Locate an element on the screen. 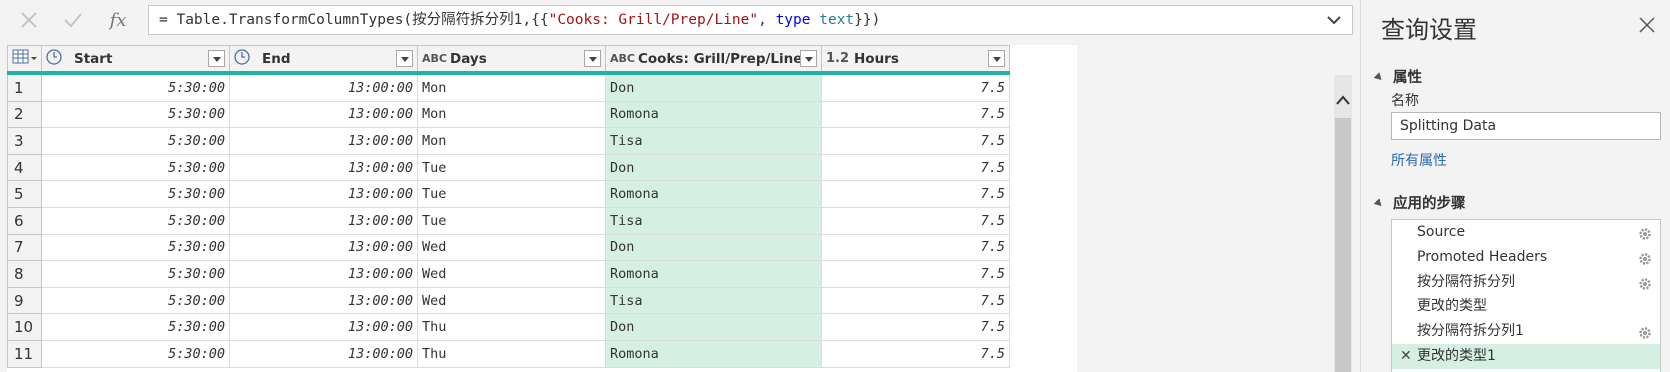 The width and height of the screenshot is (1670, 372). row-number: 11 is located at coordinates (24, 353).